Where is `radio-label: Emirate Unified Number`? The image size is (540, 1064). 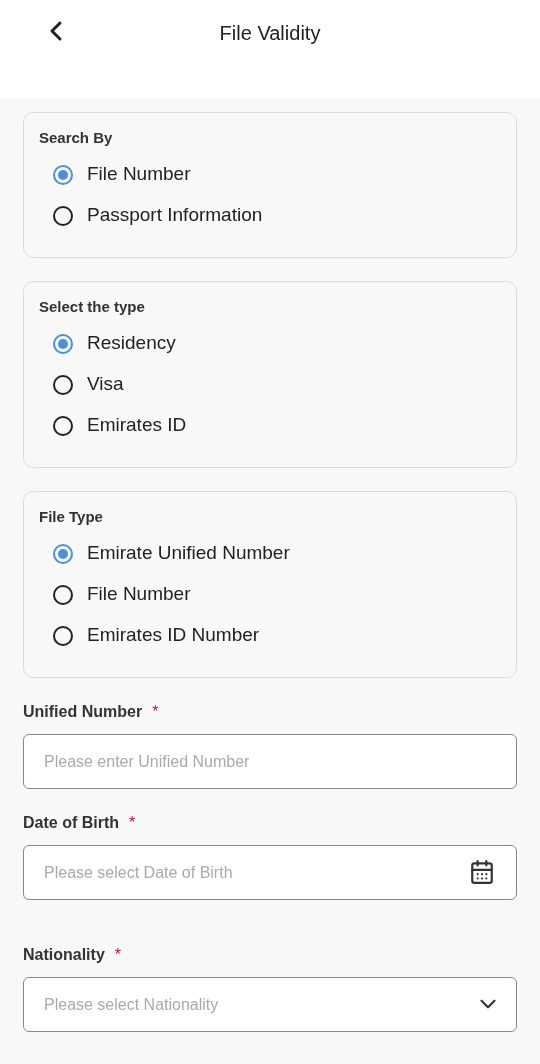 radio-label: Emirate Unified Number is located at coordinates (188, 553).